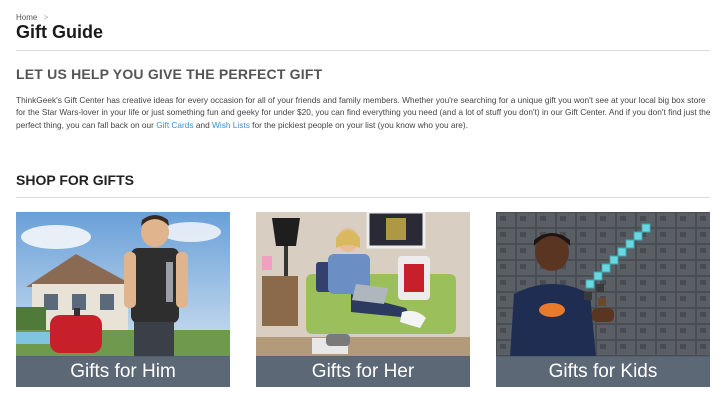  Describe the element at coordinates (46, 17) in the screenshot. I see `breadcrumb-chevron-icon: >` at that location.